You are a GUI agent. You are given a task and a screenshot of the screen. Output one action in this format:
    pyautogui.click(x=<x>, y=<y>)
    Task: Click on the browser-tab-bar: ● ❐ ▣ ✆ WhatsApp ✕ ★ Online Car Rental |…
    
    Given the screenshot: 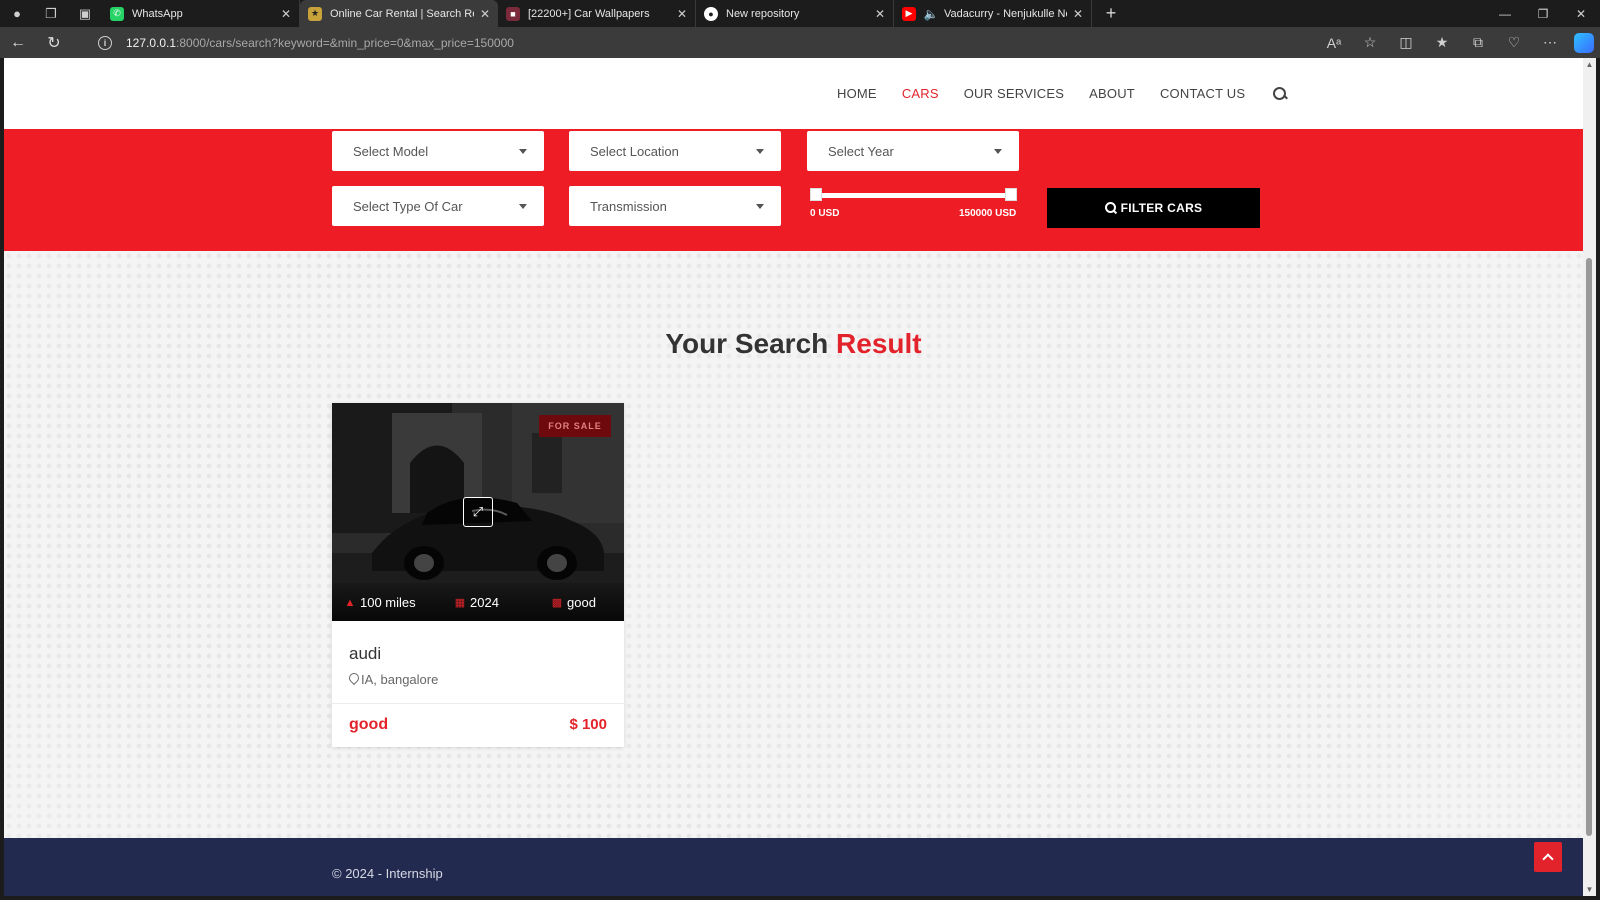 What is the action you would take?
    pyautogui.click(x=800, y=13)
    